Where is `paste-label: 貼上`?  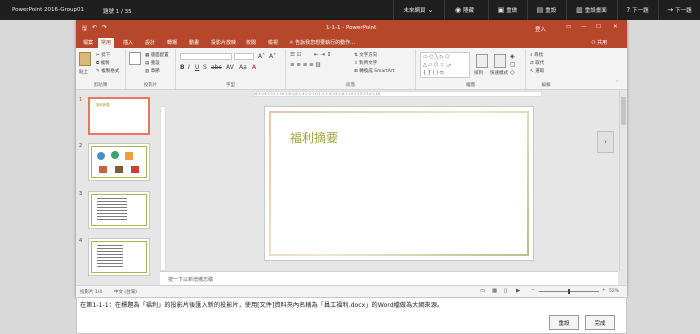
paste-label: 貼上 is located at coordinates (83, 72).